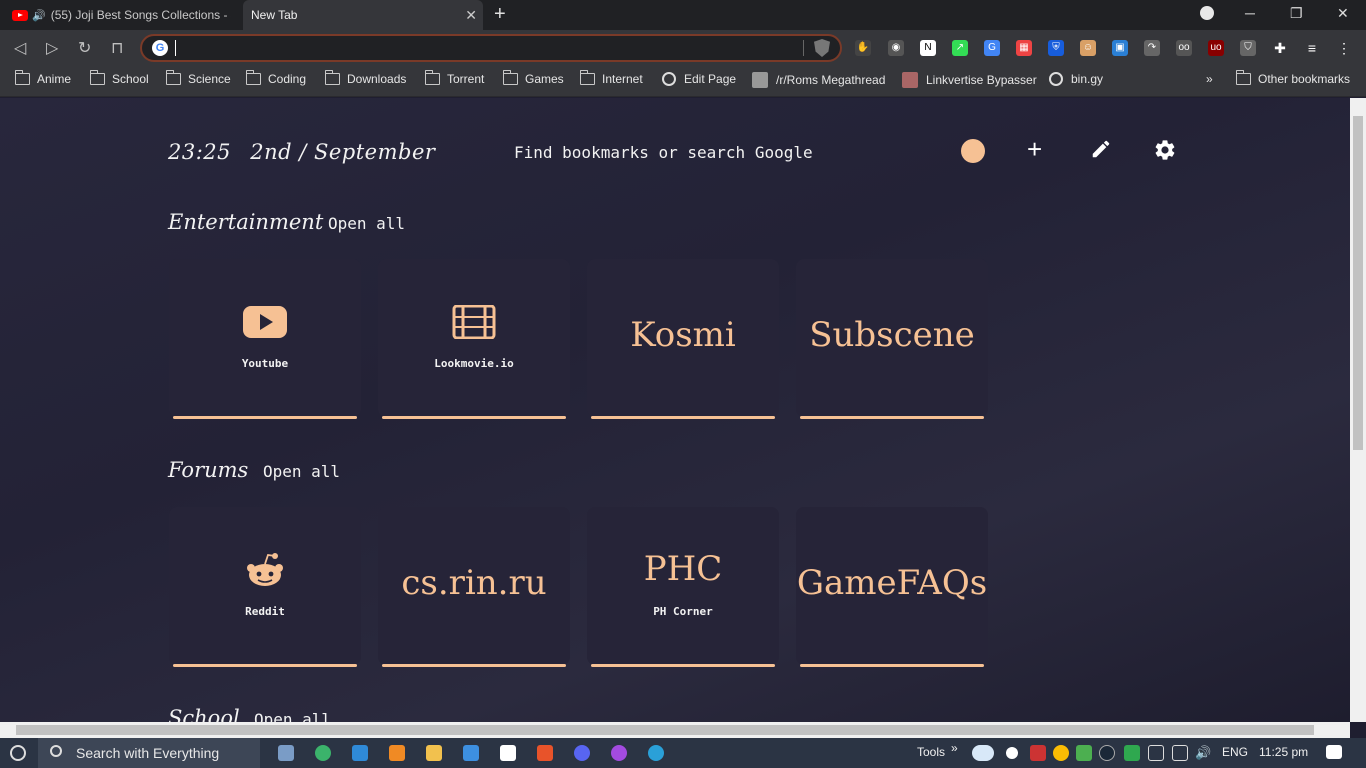 The image size is (1366, 768). What do you see at coordinates (969, 80) in the screenshot?
I see `bookmark-linkvertise-bypasser: Linkvertise Bypasser` at bounding box center [969, 80].